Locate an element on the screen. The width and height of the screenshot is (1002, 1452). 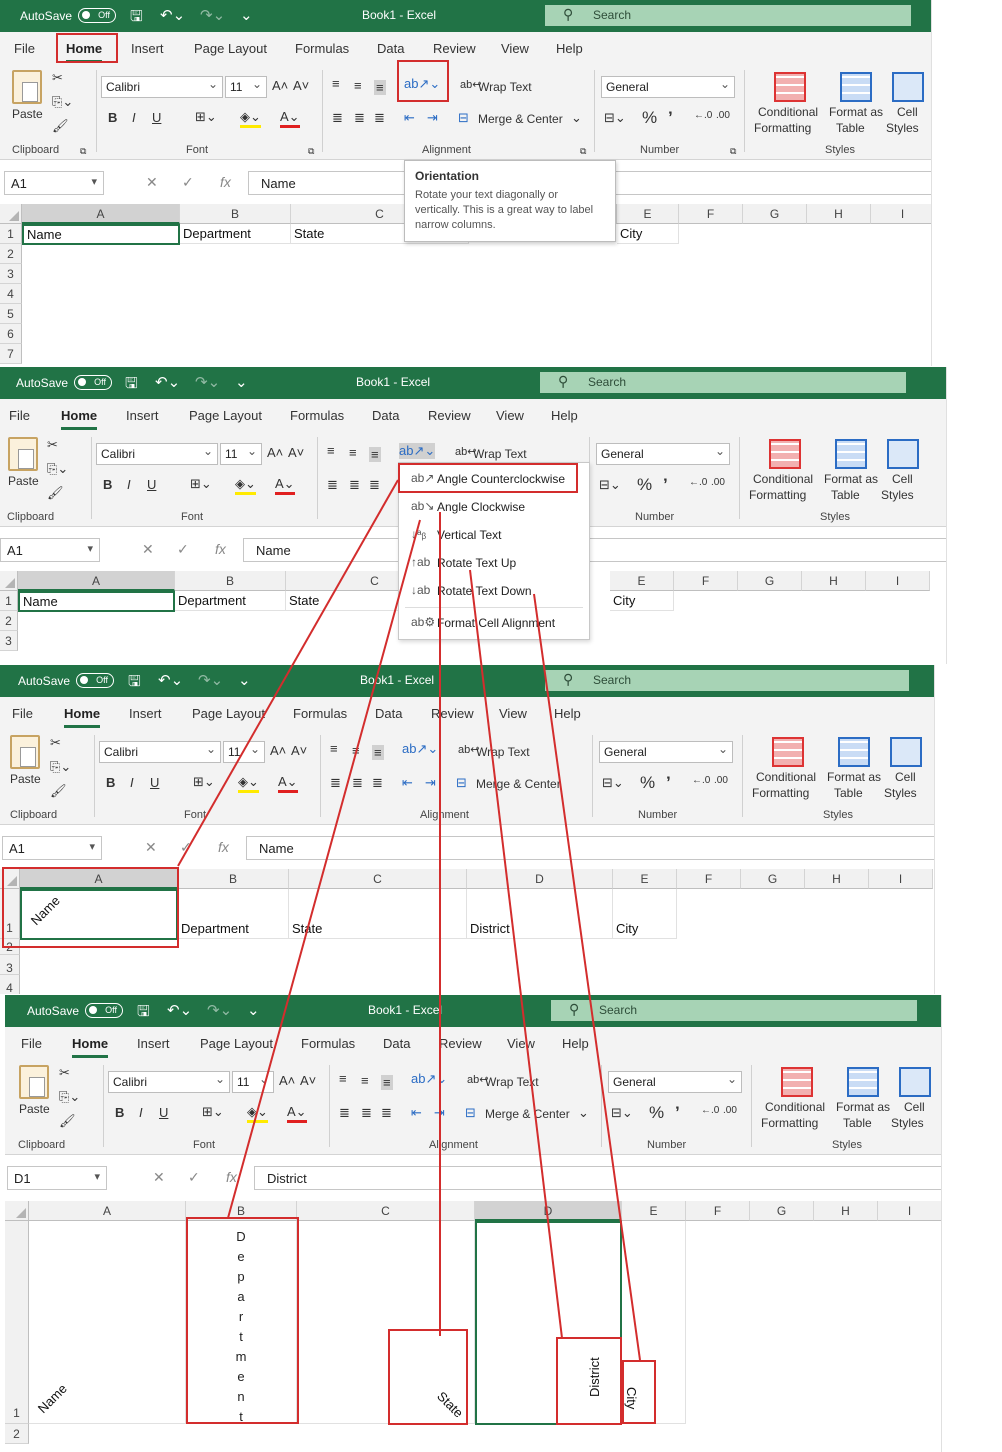
cell-styles-label-2: Styles is located at coordinates (902, 128).